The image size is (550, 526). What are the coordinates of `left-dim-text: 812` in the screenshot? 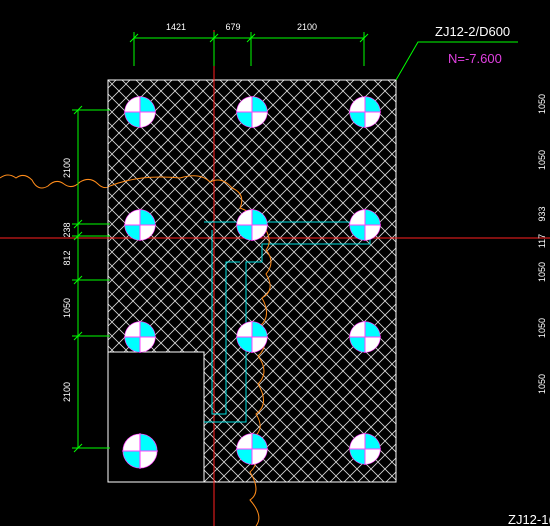 It's located at (67, 257).